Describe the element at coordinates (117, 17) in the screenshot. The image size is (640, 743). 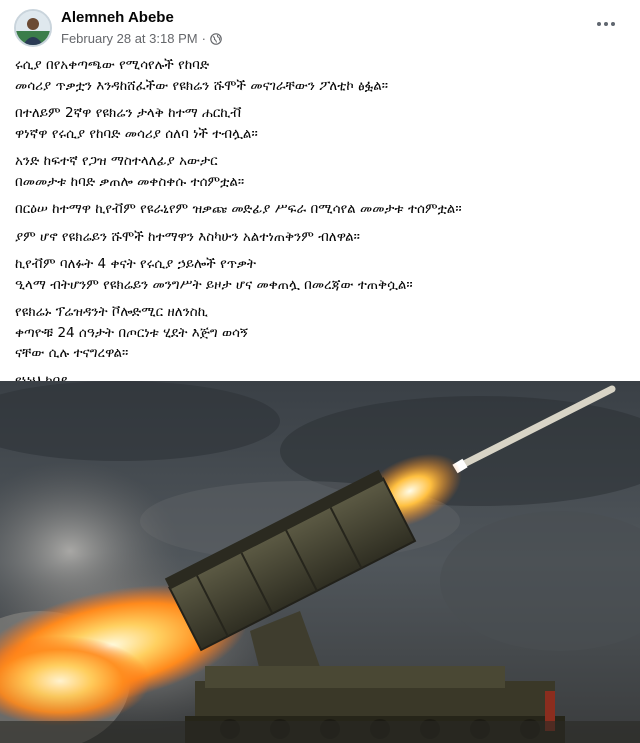
I see `author-name: Alemneh Abebe` at that location.